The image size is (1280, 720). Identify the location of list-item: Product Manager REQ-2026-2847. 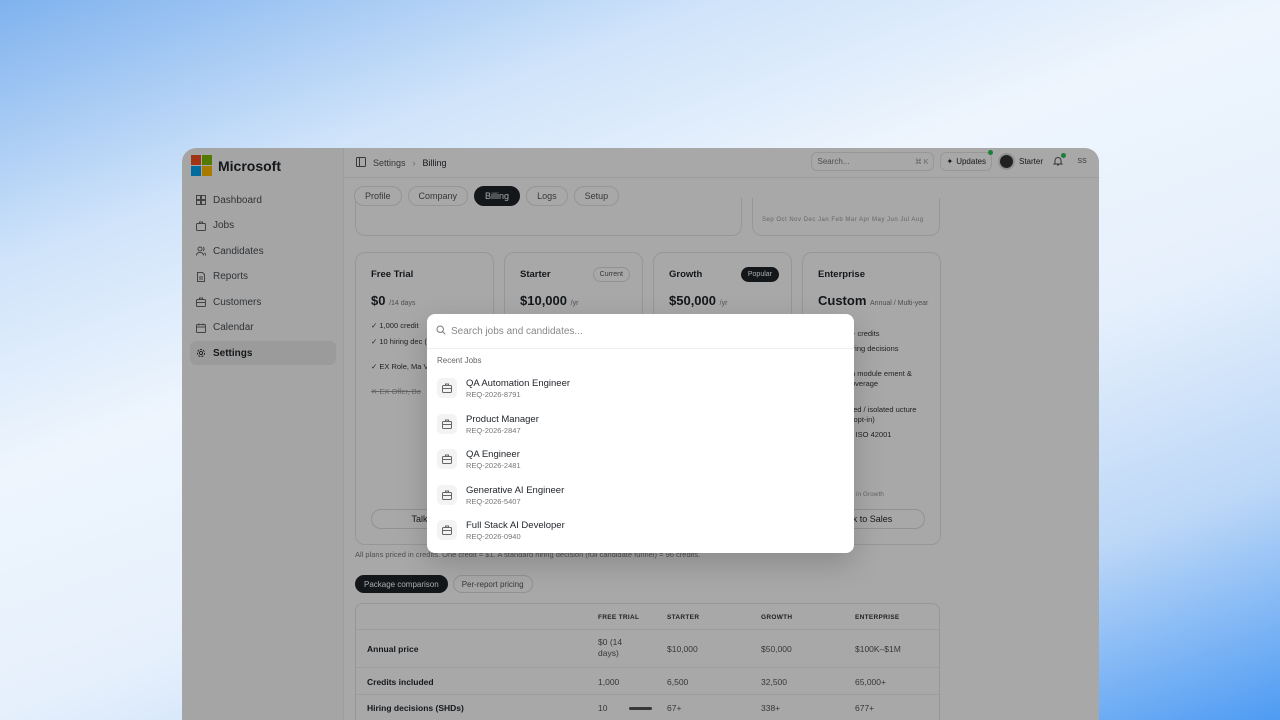
(640, 424).